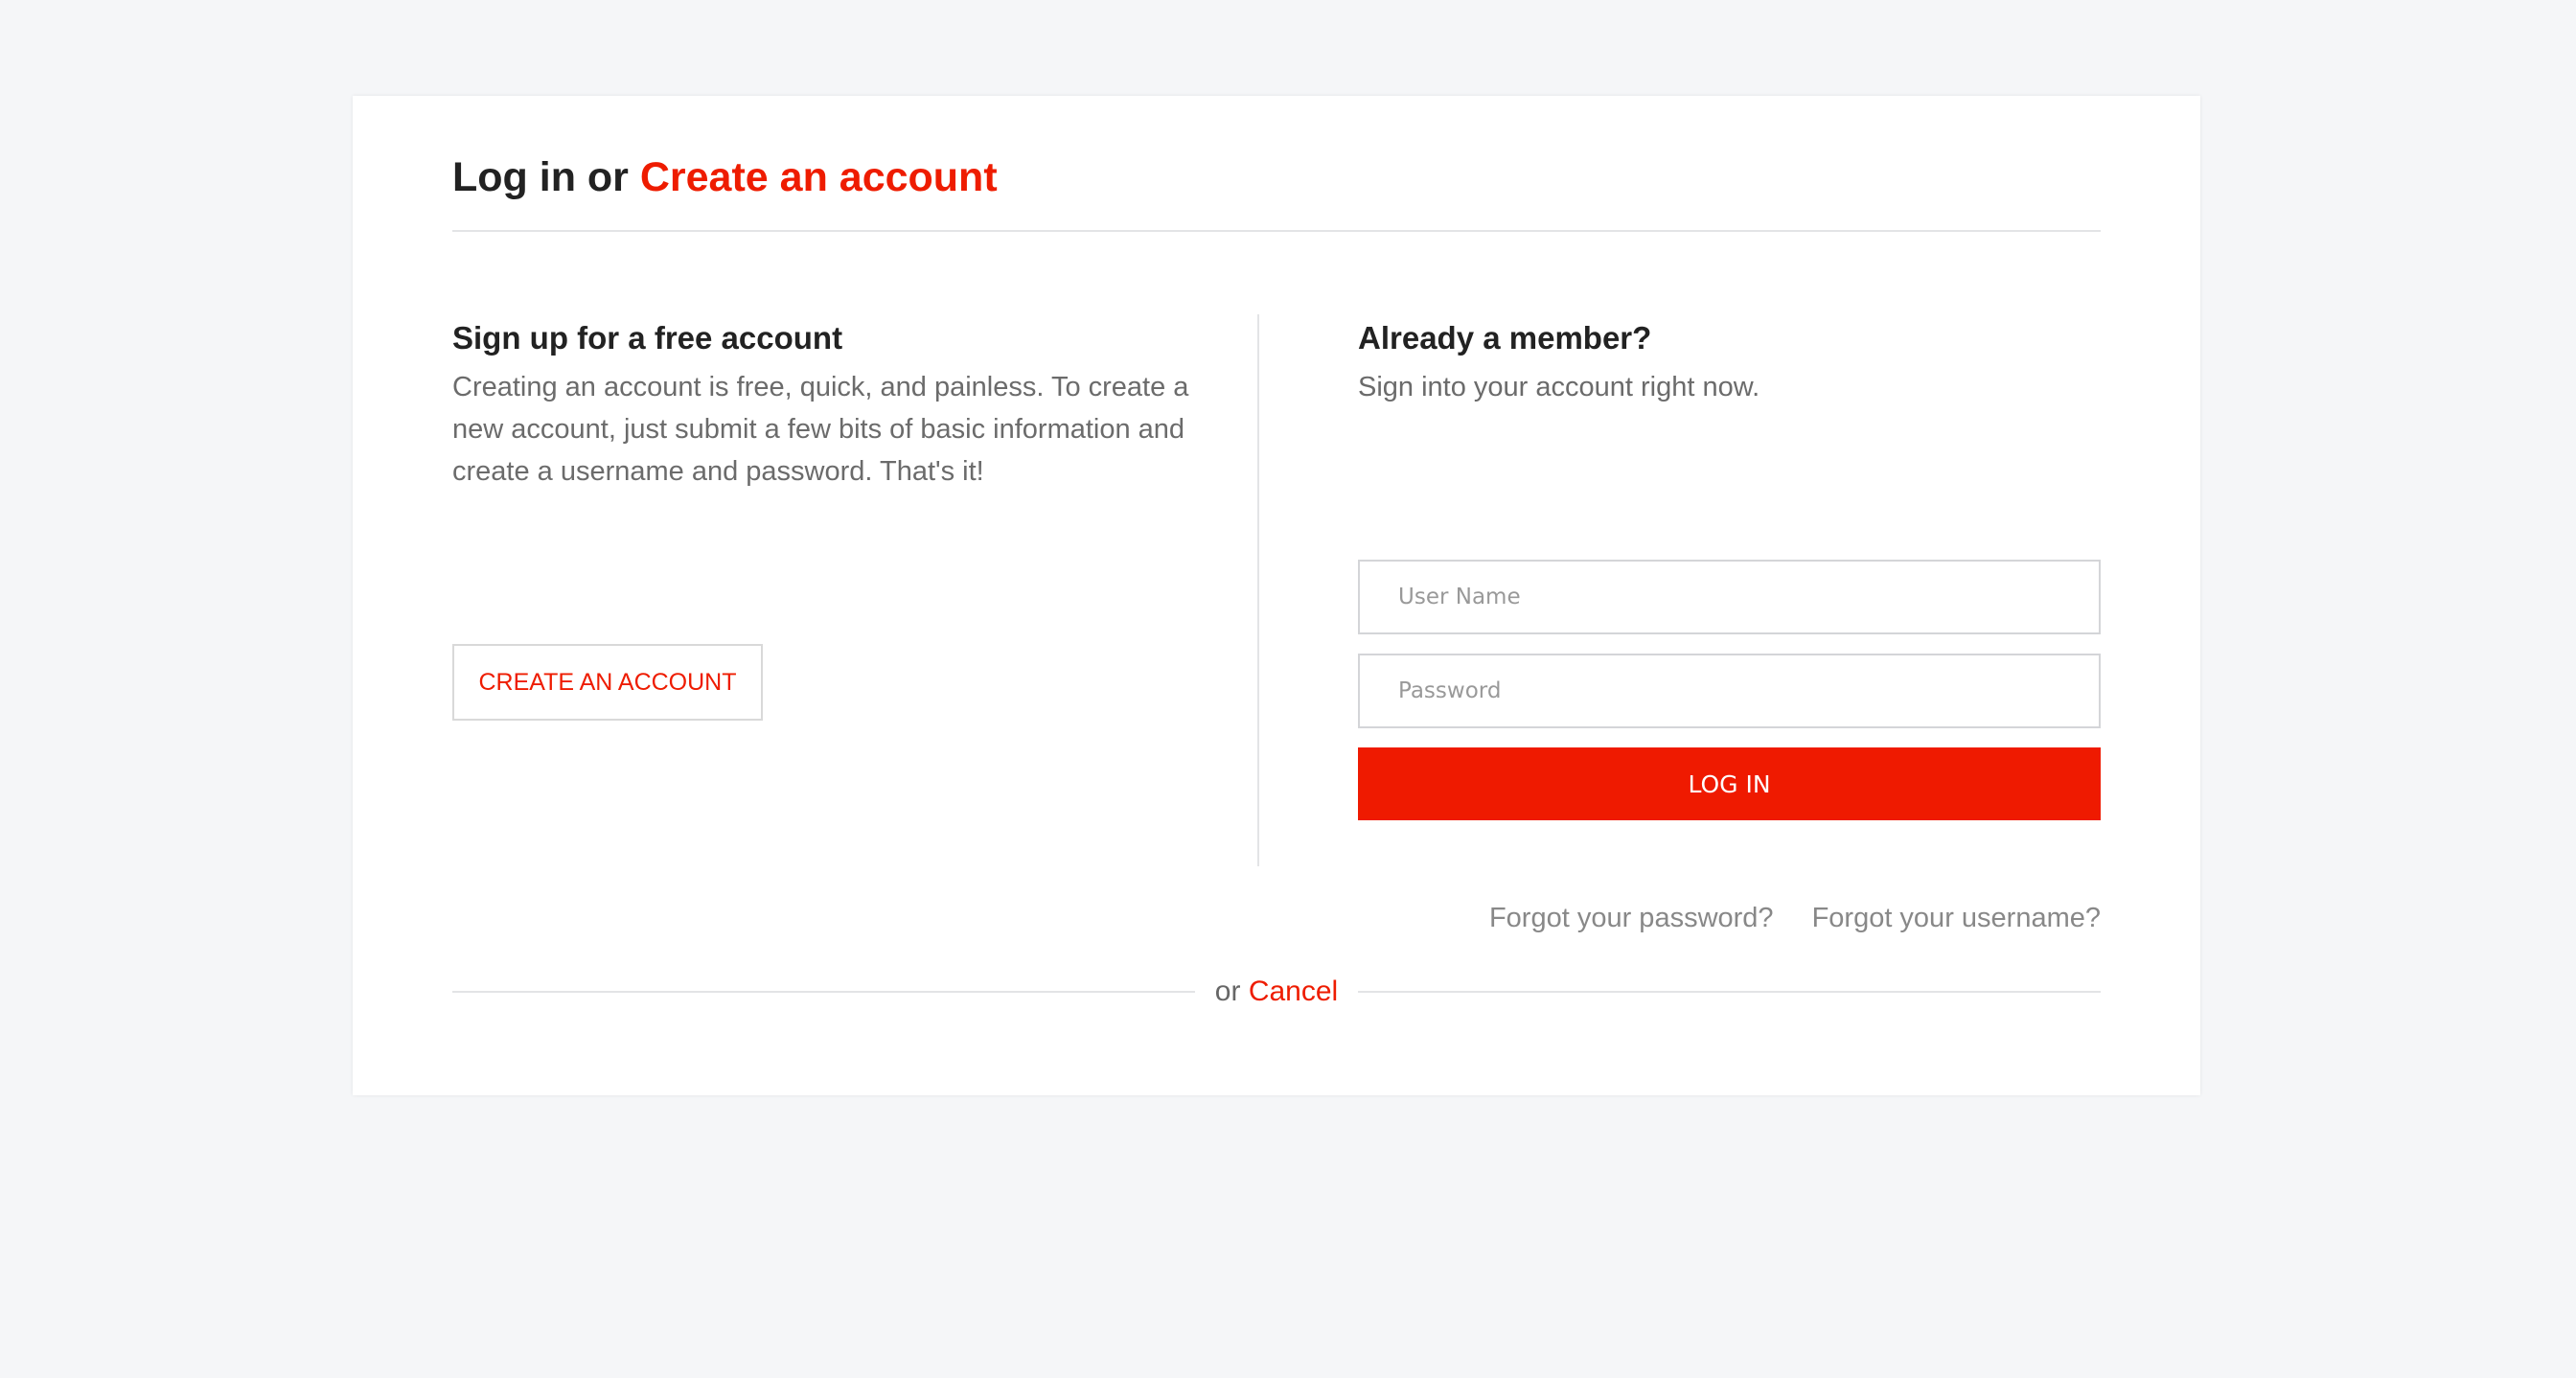 The height and width of the screenshot is (1378, 2576). Describe the element at coordinates (1956, 918) in the screenshot. I see `forgot-username-link: Forgot your username?` at that location.